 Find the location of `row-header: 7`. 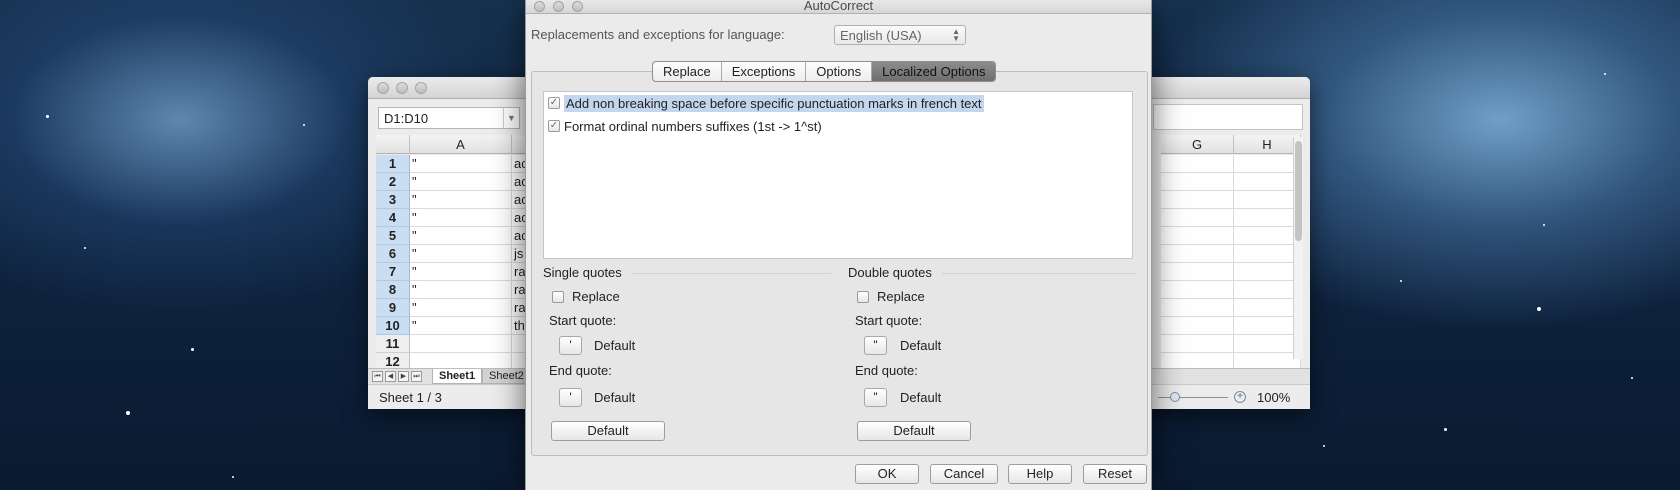

row-header: 7 is located at coordinates (393, 272).